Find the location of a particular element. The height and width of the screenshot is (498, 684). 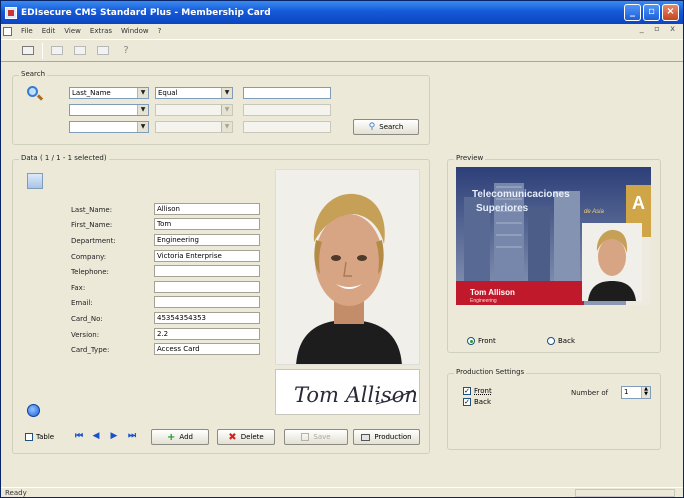

company-field: Victoria Enterprise is located at coordinates (207, 256).